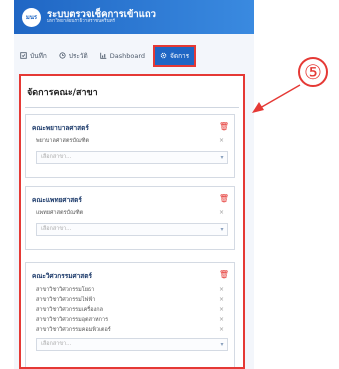 This screenshot has width=339, height=369. What do you see at coordinates (130, 140) in the screenshot?
I see `program-item: พยาบาลศาสตรบัณฑิต ×` at bounding box center [130, 140].